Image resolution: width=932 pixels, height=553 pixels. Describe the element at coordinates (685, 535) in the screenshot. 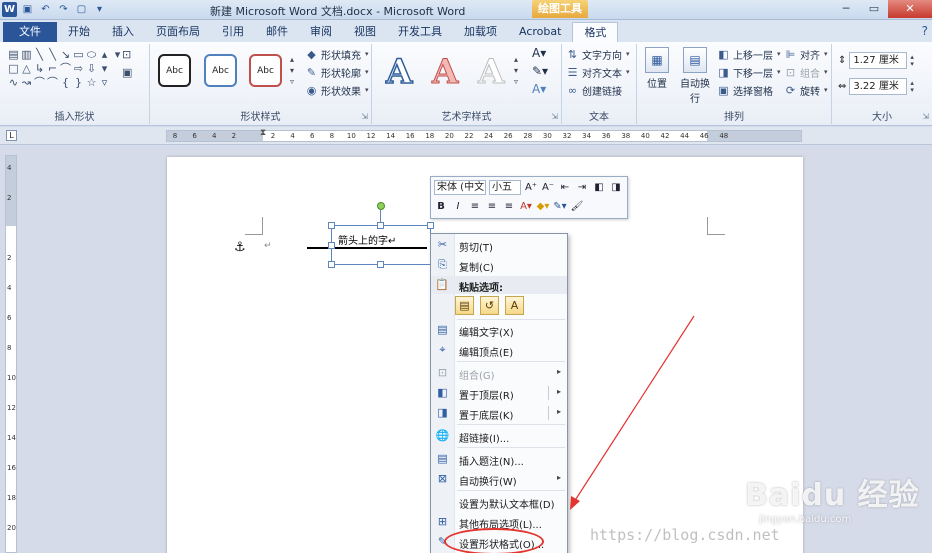

I see `csdn-watermark: https://blog.csdn.net` at that location.